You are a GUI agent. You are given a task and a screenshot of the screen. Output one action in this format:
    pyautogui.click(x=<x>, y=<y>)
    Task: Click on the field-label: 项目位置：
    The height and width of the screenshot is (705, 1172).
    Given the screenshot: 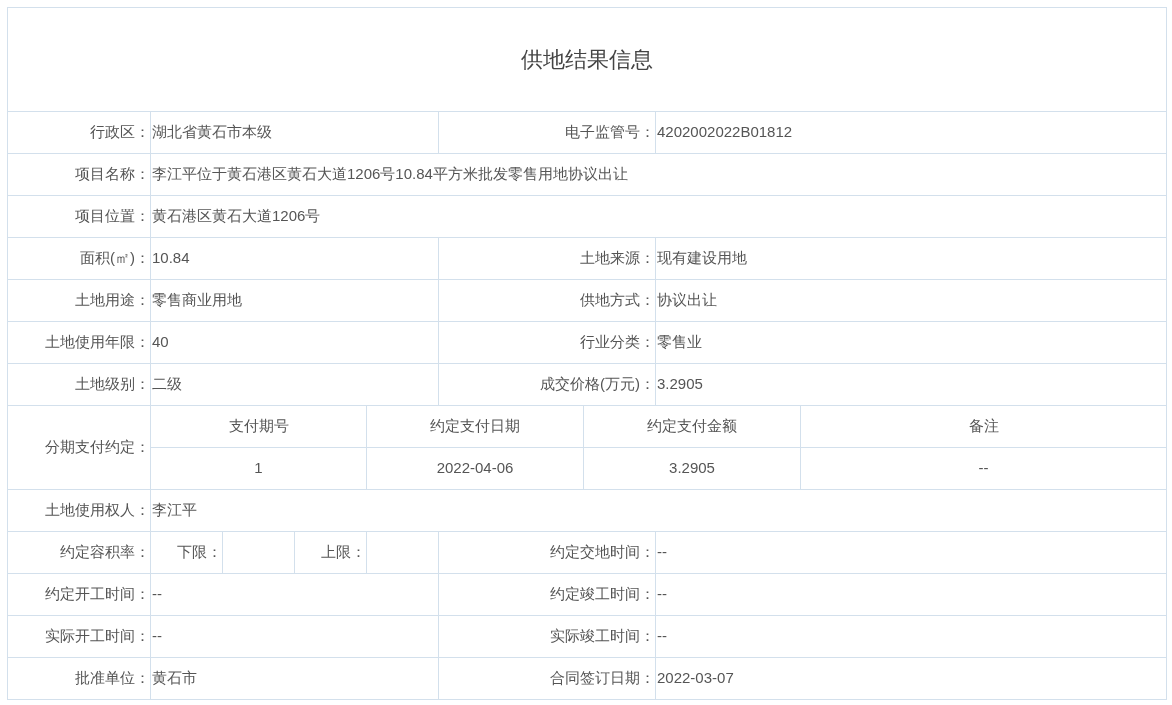 What is the action you would take?
    pyautogui.click(x=112, y=216)
    